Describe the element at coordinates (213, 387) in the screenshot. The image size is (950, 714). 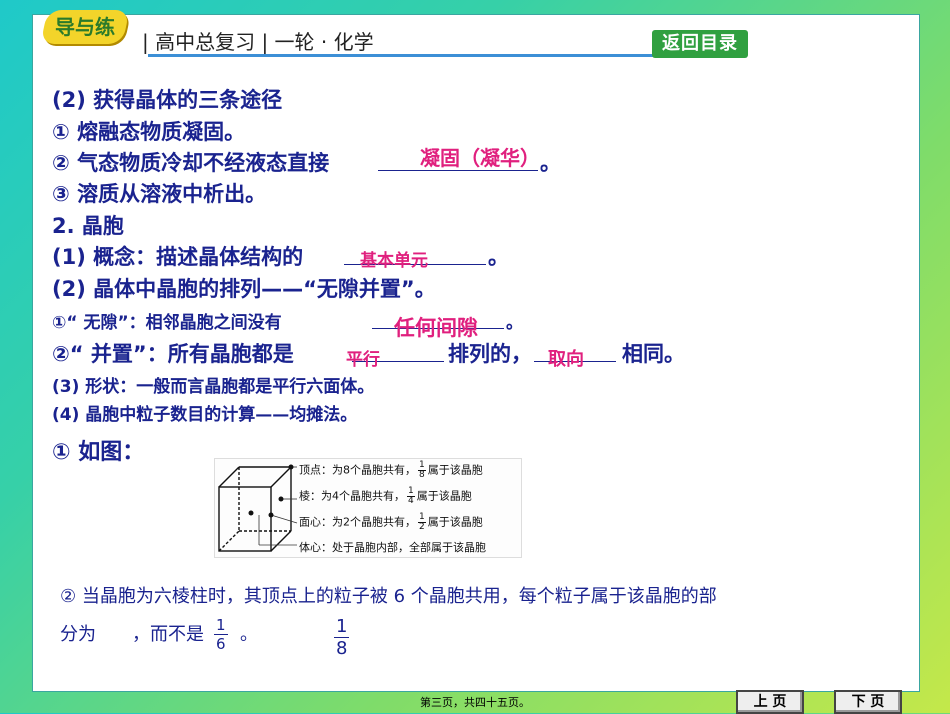
I see `line-shape: (3) 形状：一般而言晶胞都是平行六面体。` at that location.